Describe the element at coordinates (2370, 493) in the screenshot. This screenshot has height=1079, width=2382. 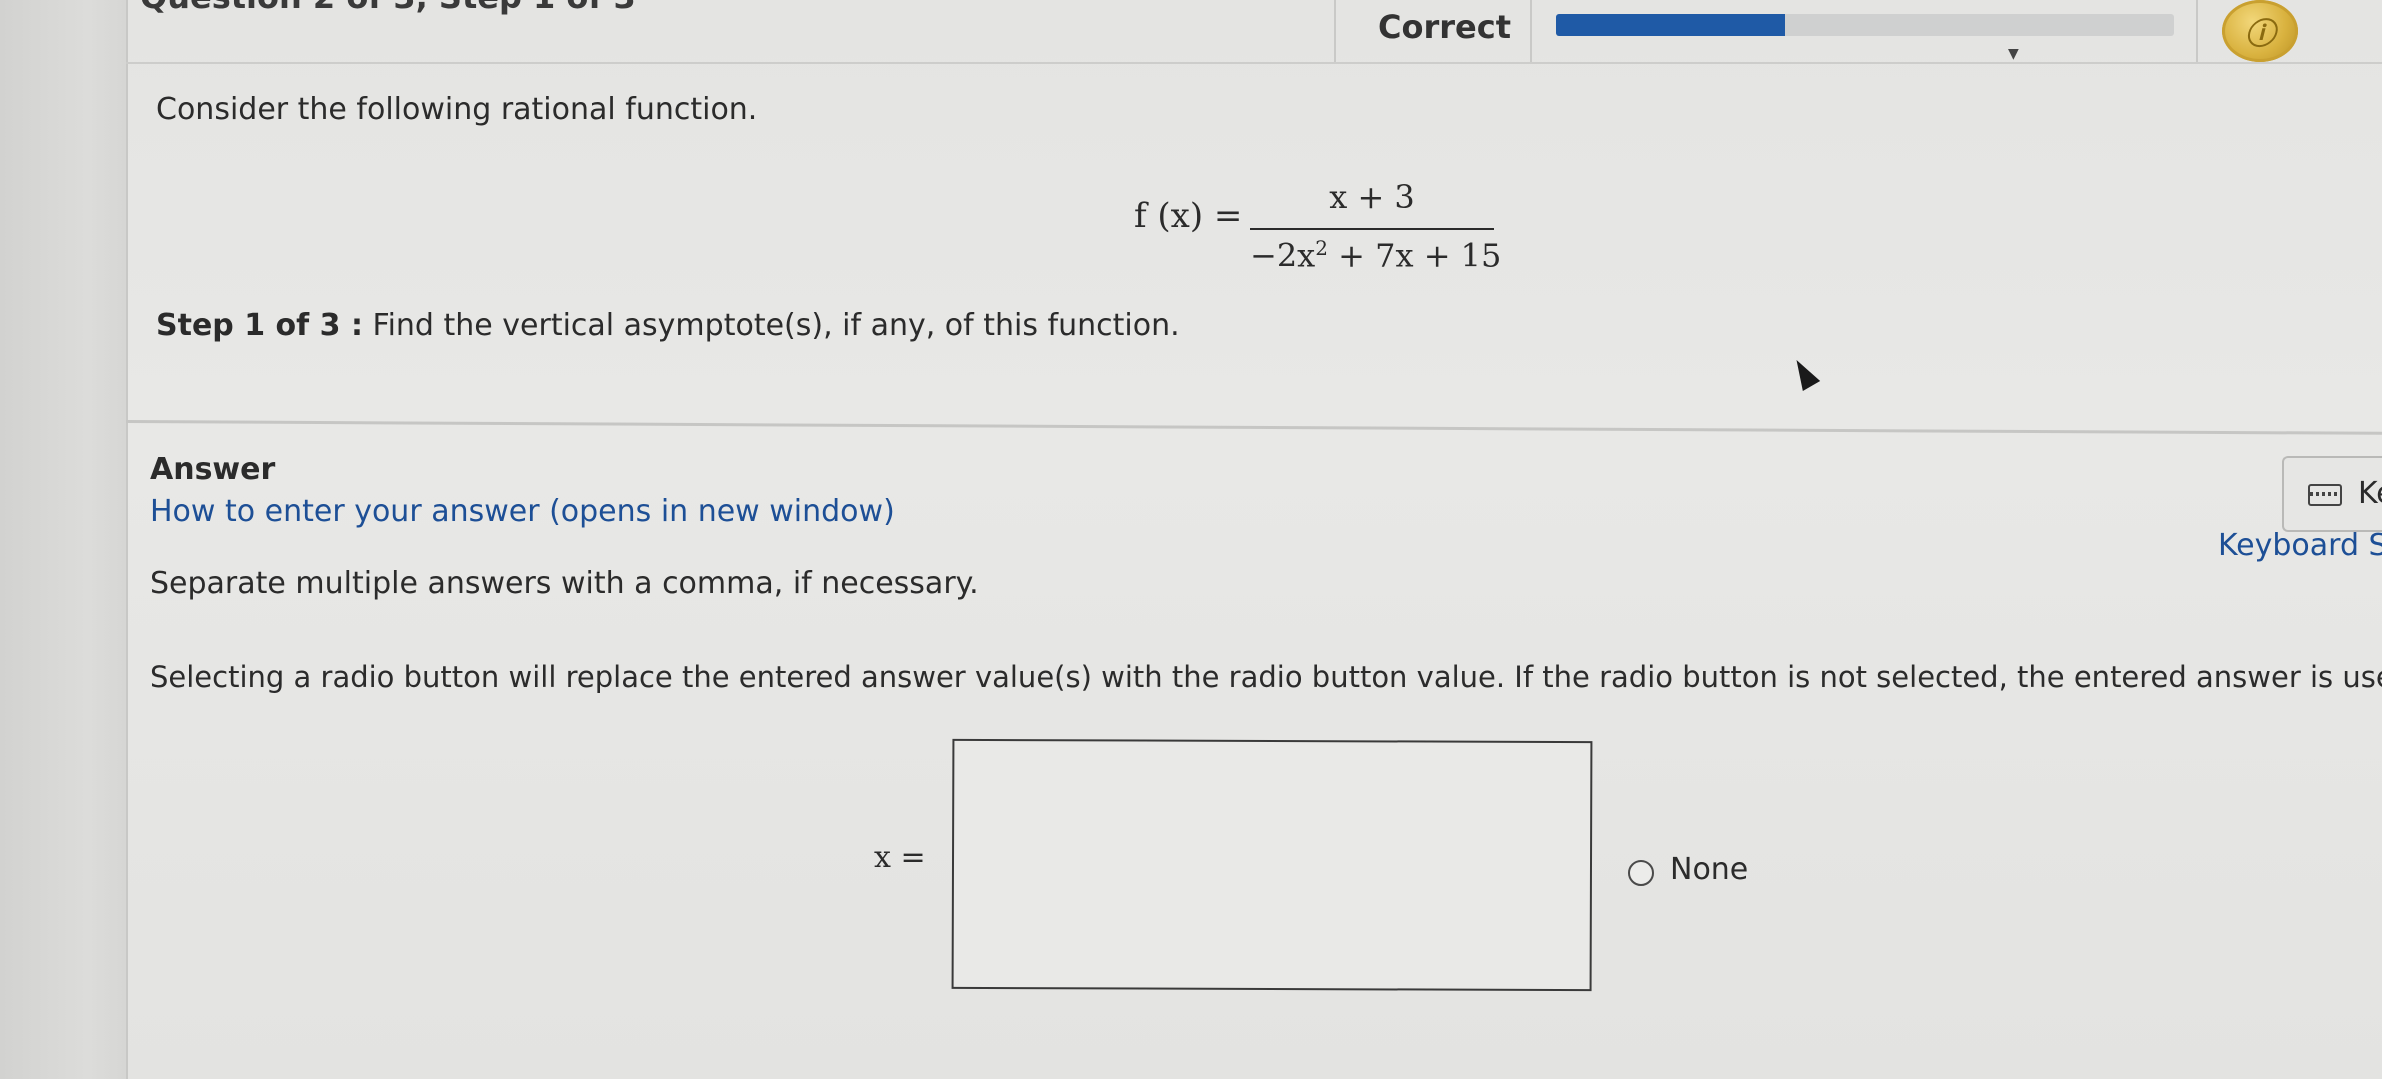
I see `keyboard-button-label: Ke` at that location.